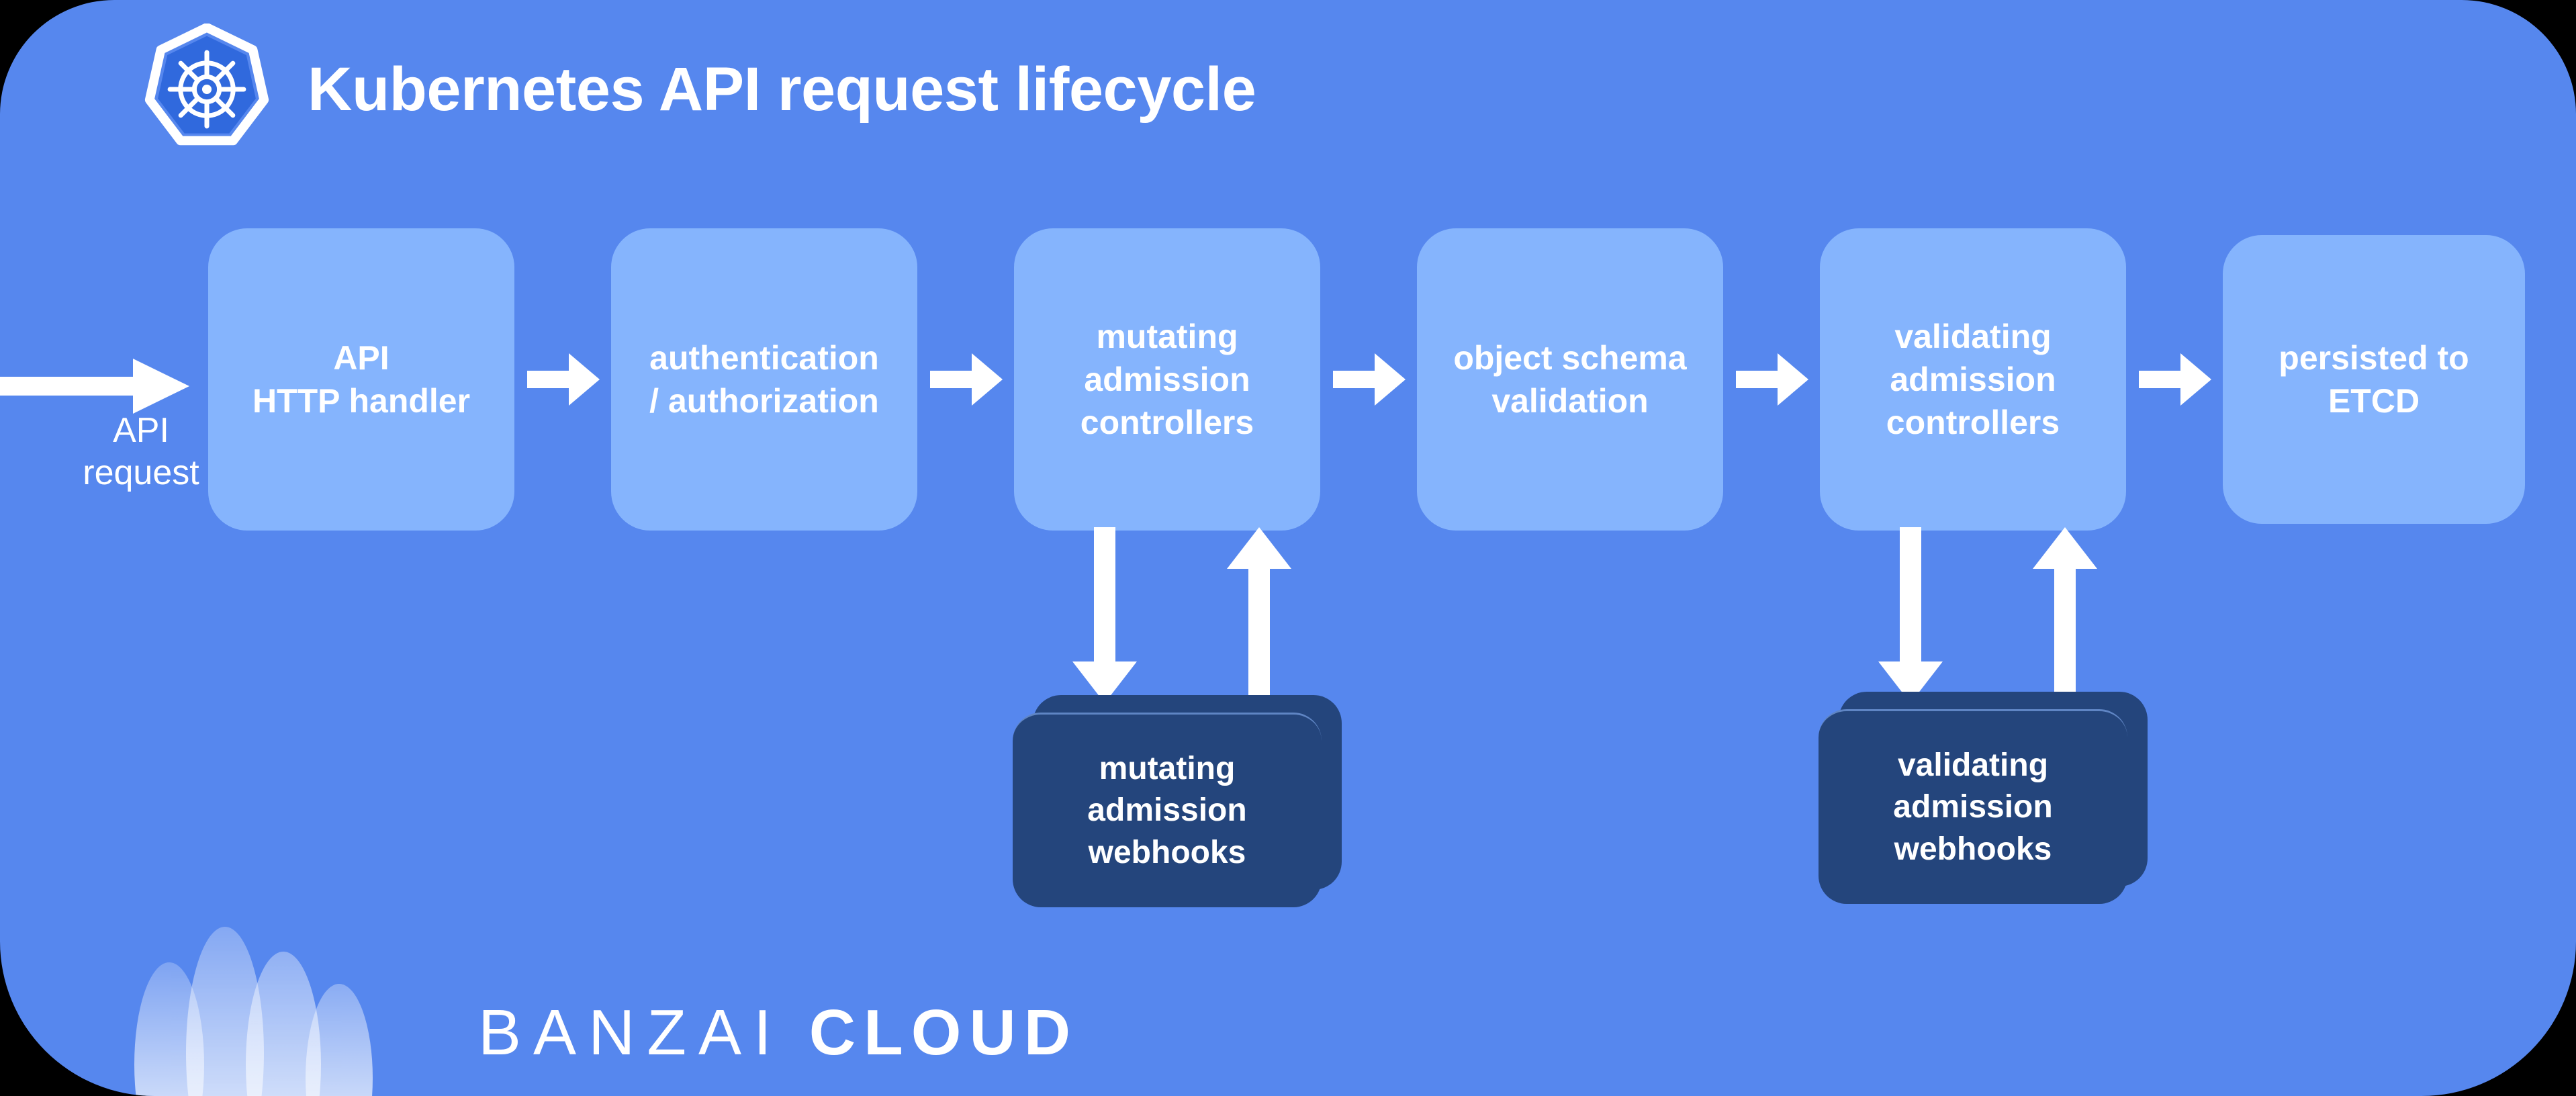 This screenshot has height=1096, width=2576. What do you see at coordinates (2175, 379) in the screenshot?
I see `flow-arrow-5-icon` at bounding box center [2175, 379].